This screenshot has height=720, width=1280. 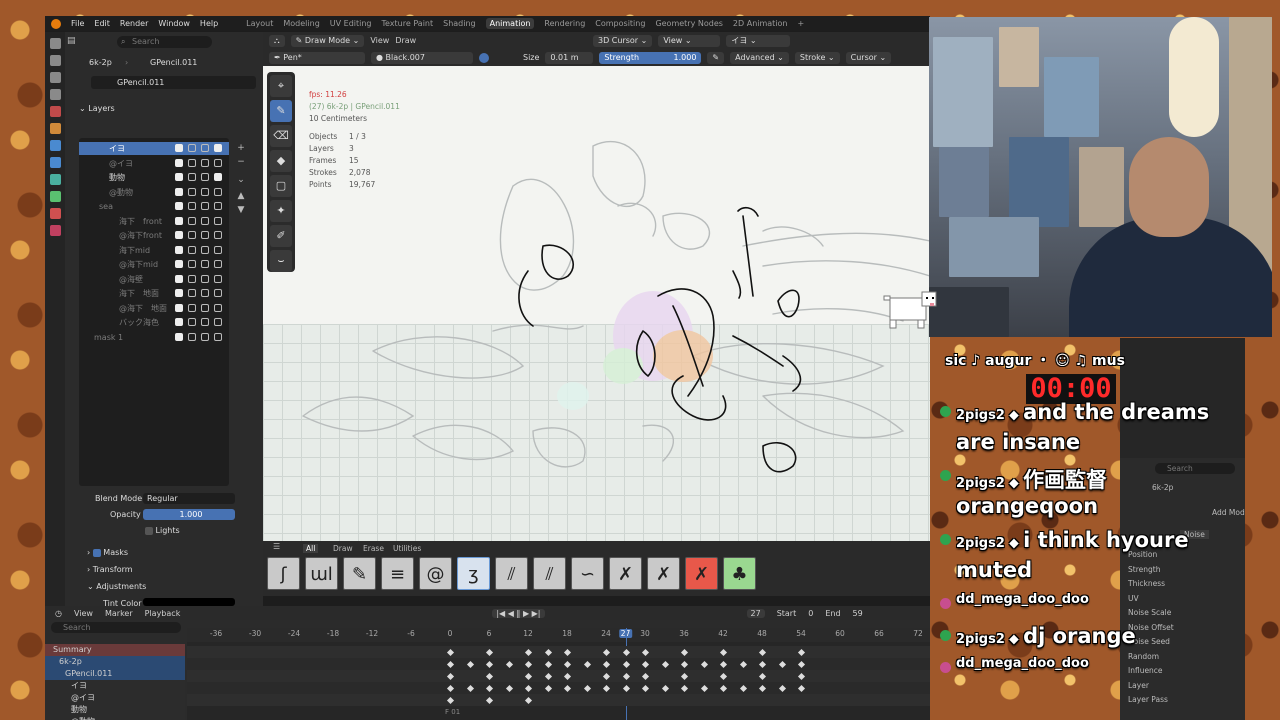 What do you see at coordinates (154, 337) in the screenshot?
I see `layer-row: mask 1` at bounding box center [154, 337].